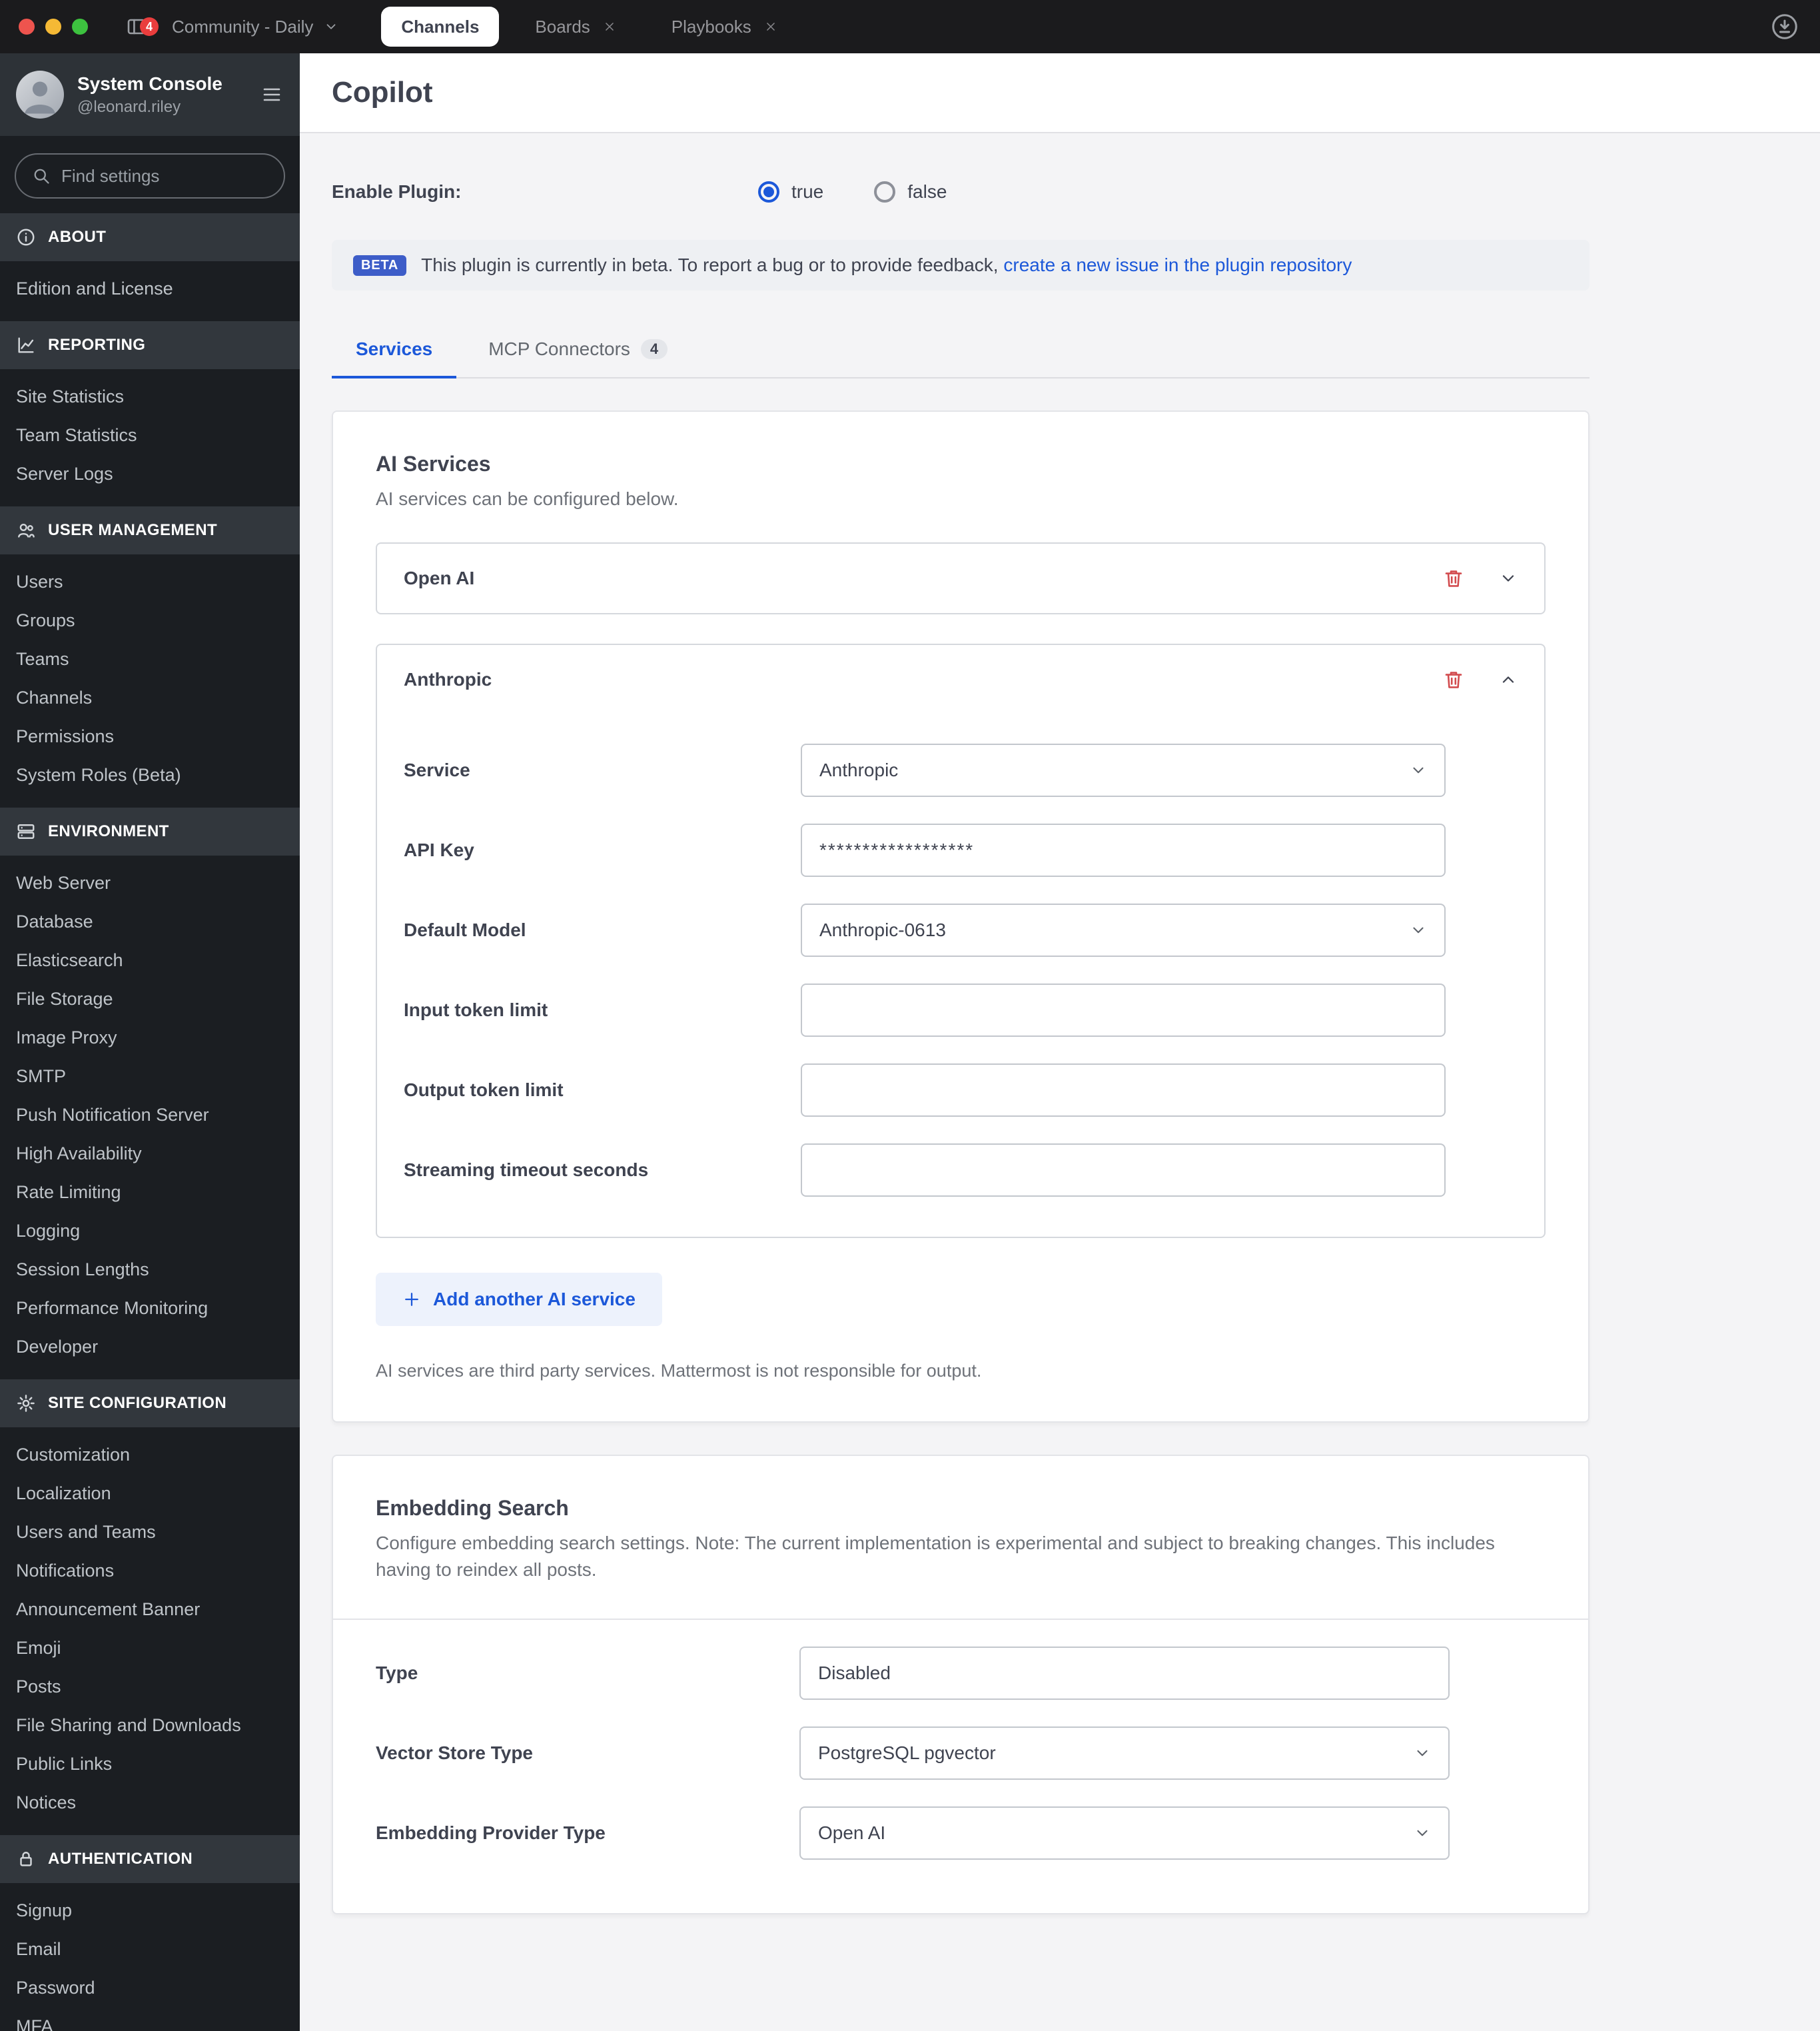 This screenshot has height=2031, width=1820. What do you see at coordinates (575, 27) in the screenshot?
I see `window-tab-boards: Boards` at bounding box center [575, 27].